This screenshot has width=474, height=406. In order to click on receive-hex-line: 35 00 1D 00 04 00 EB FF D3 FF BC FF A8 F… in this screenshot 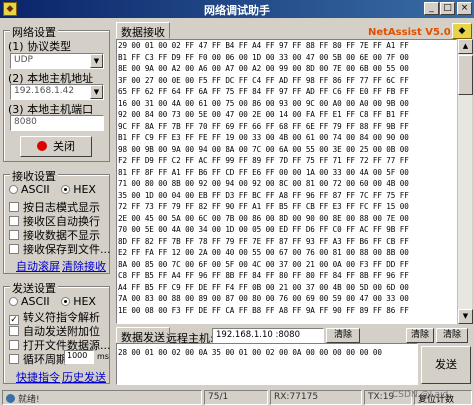, I will do `click(263, 195)`.